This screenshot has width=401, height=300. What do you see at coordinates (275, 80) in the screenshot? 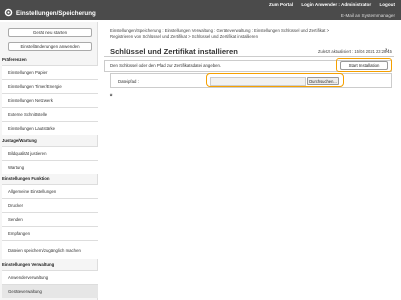
I see `highlight-file-input` at bounding box center [275, 80].